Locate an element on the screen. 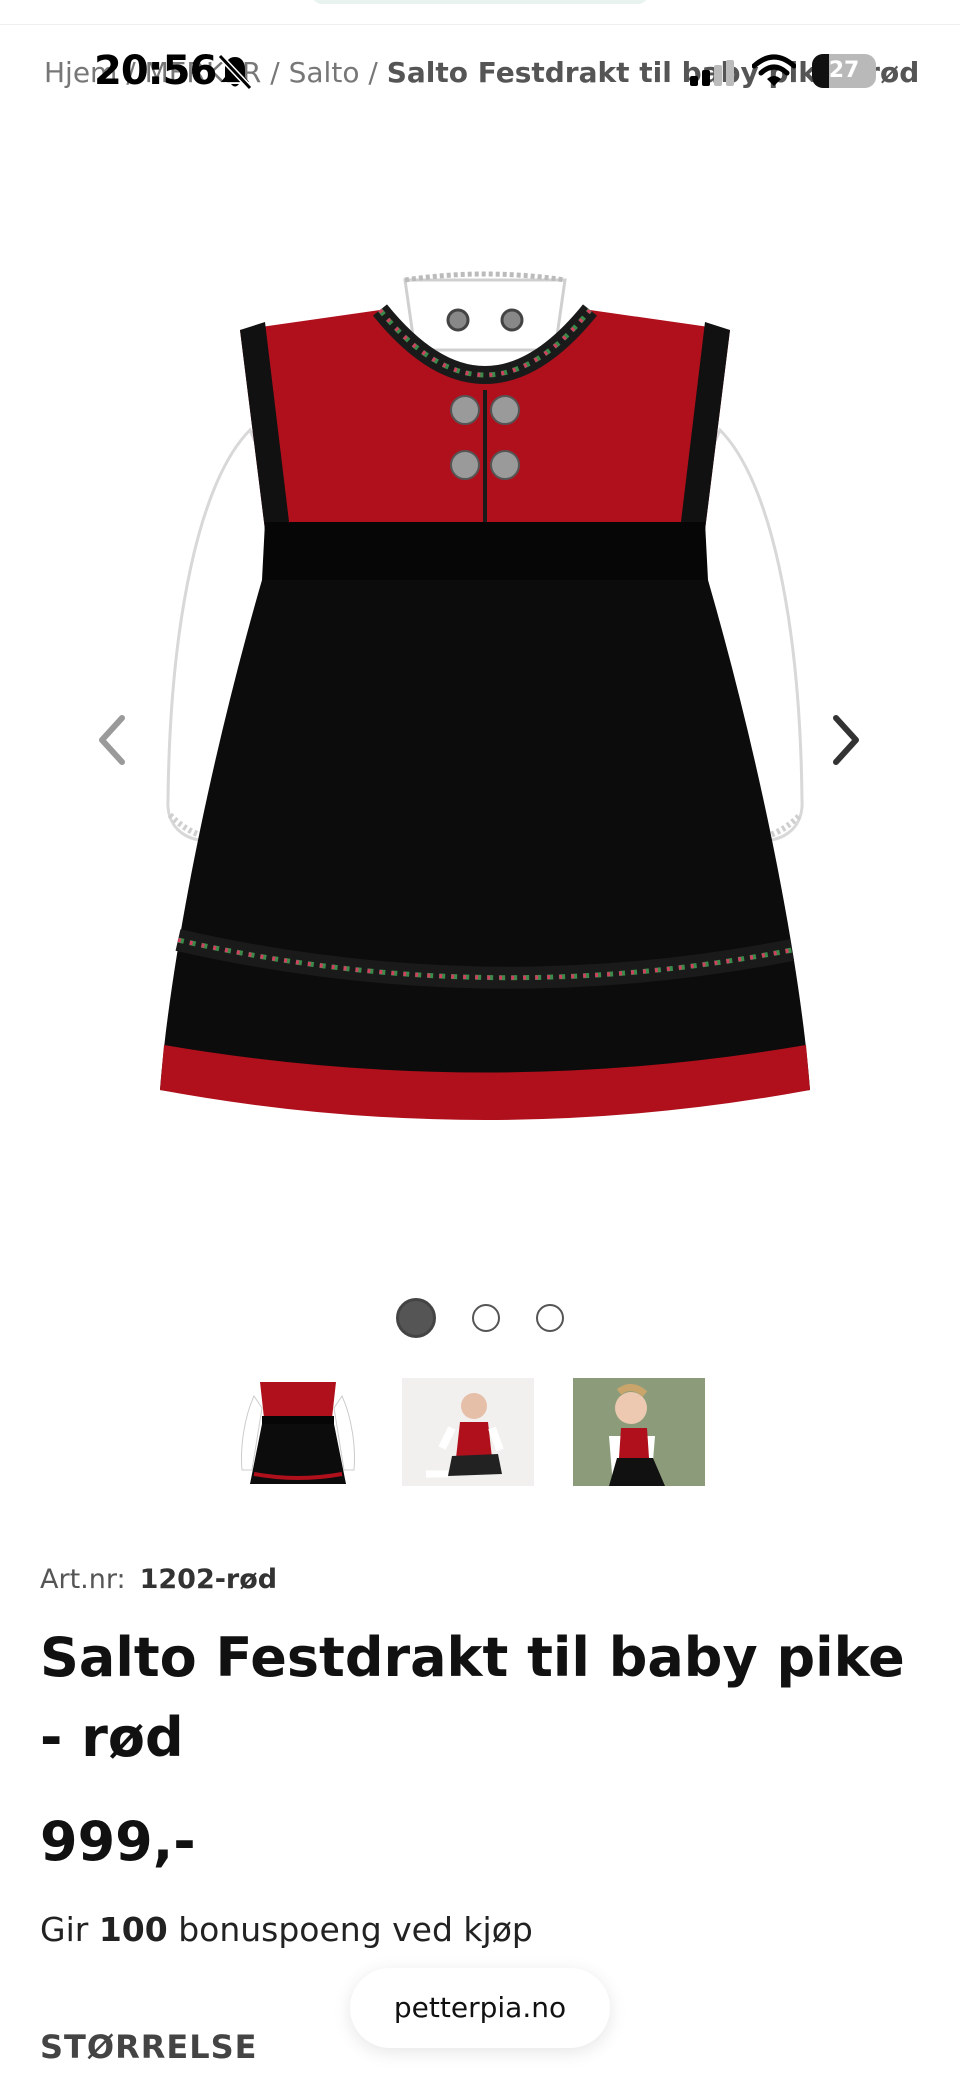  top-handle is located at coordinates (480, 2).